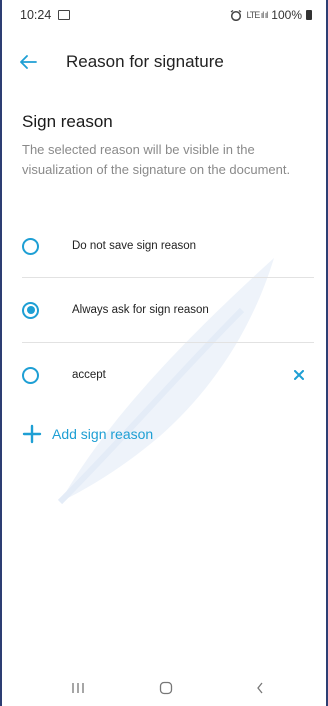 The image size is (328, 706). I want to click on app-bar: Reason for signature, so click(164, 62).